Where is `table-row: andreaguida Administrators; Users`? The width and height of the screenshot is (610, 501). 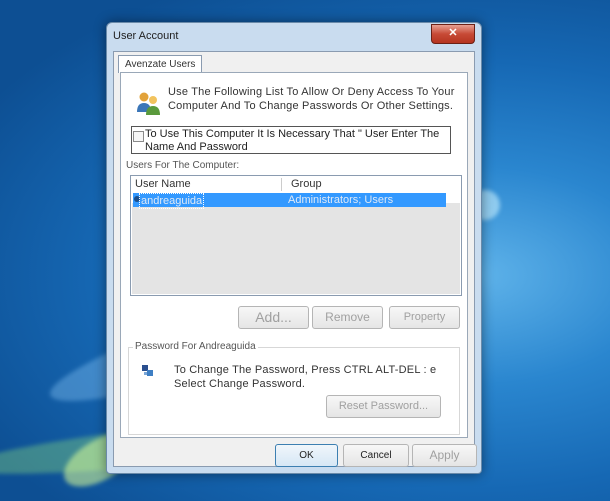 table-row: andreaguida Administrators; Users is located at coordinates (289, 201).